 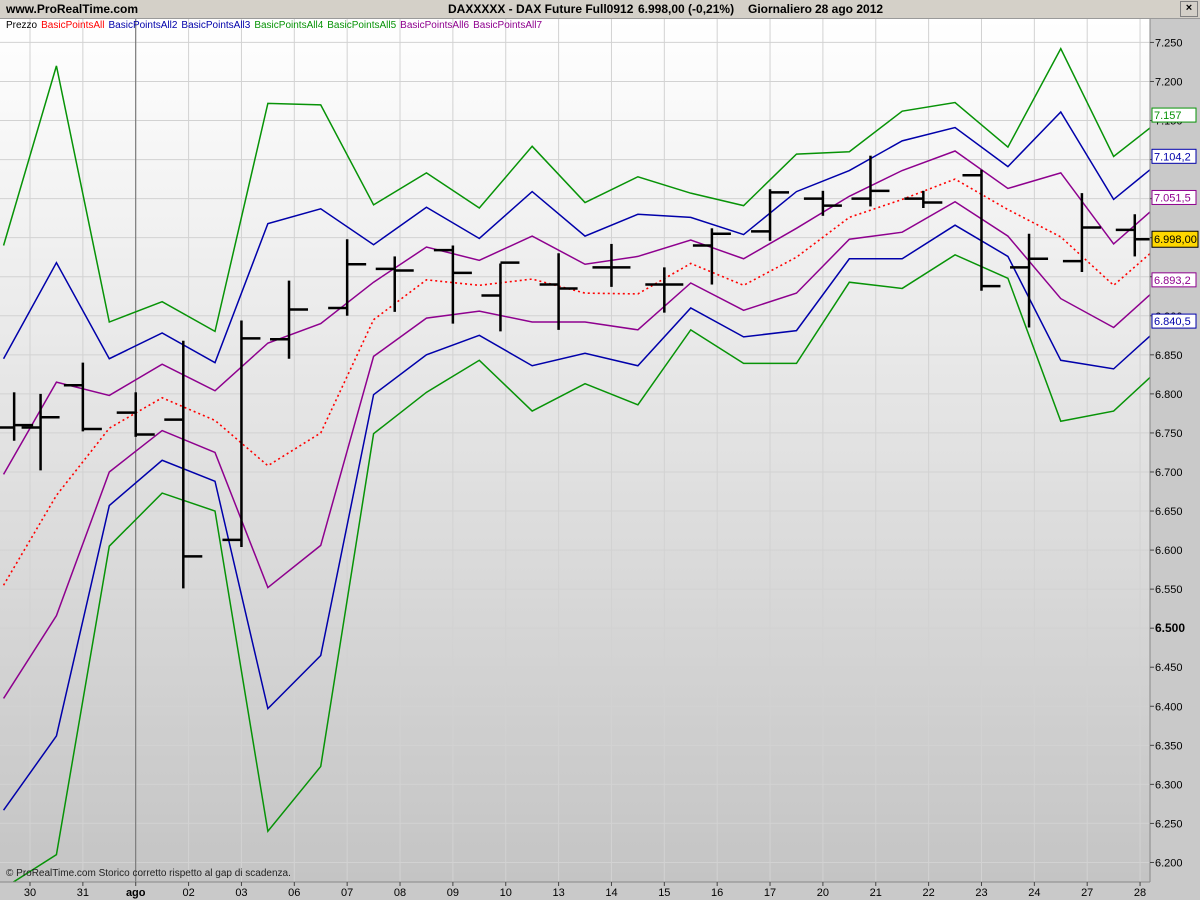 I want to click on y-tick-label: 6.500, so click(x=1170, y=628).